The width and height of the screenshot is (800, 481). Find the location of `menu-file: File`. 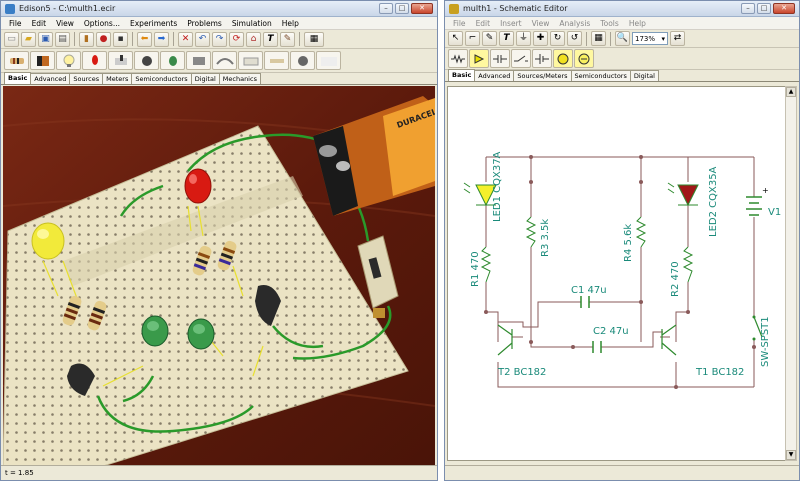

menu-file: File is located at coordinates (15, 23).